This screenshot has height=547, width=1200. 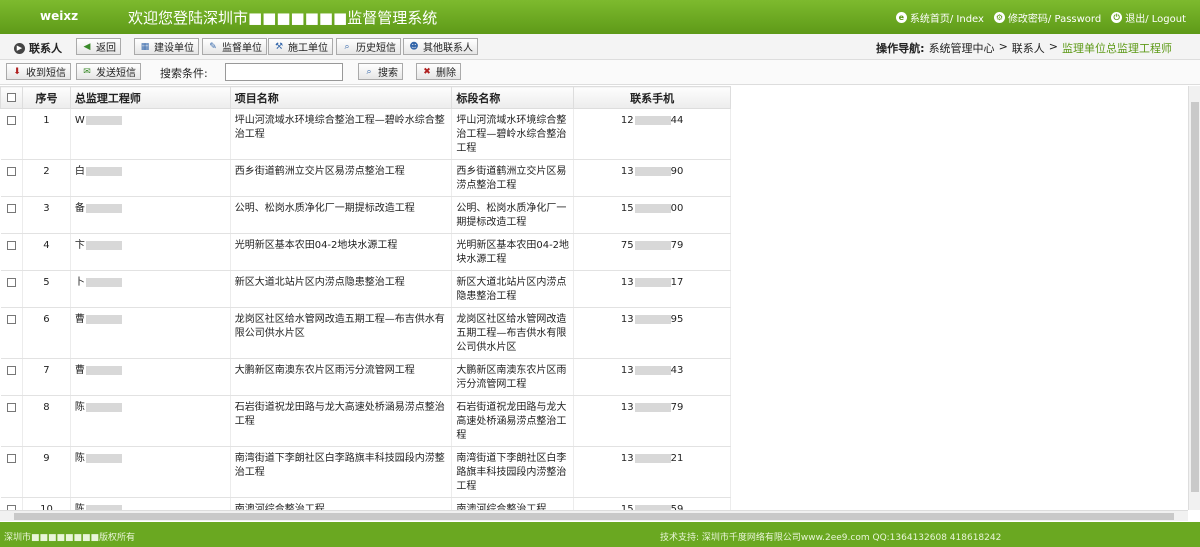 What do you see at coordinates (116, 73) in the screenshot?
I see `send-sms-label: 发送短信` at bounding box center [116, 73].